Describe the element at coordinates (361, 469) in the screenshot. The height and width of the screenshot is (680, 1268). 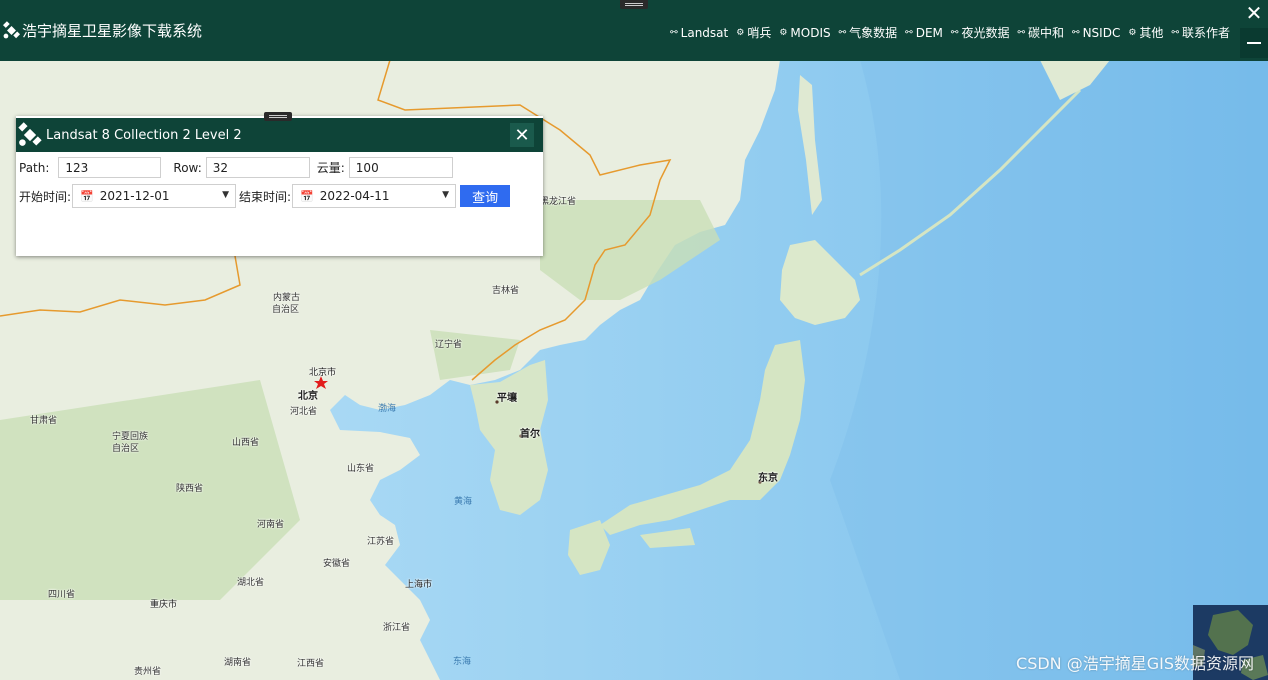
I see `map-label: 山东省` at that location.